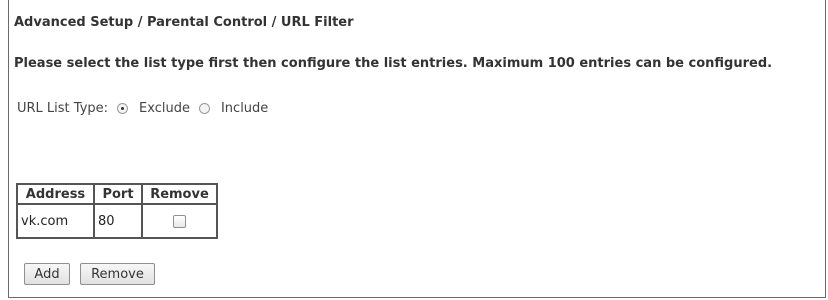  Describe the element at coordinates (63, 108) in the screenshot. I see `url-list-type-label: URL List Type:` at that location.